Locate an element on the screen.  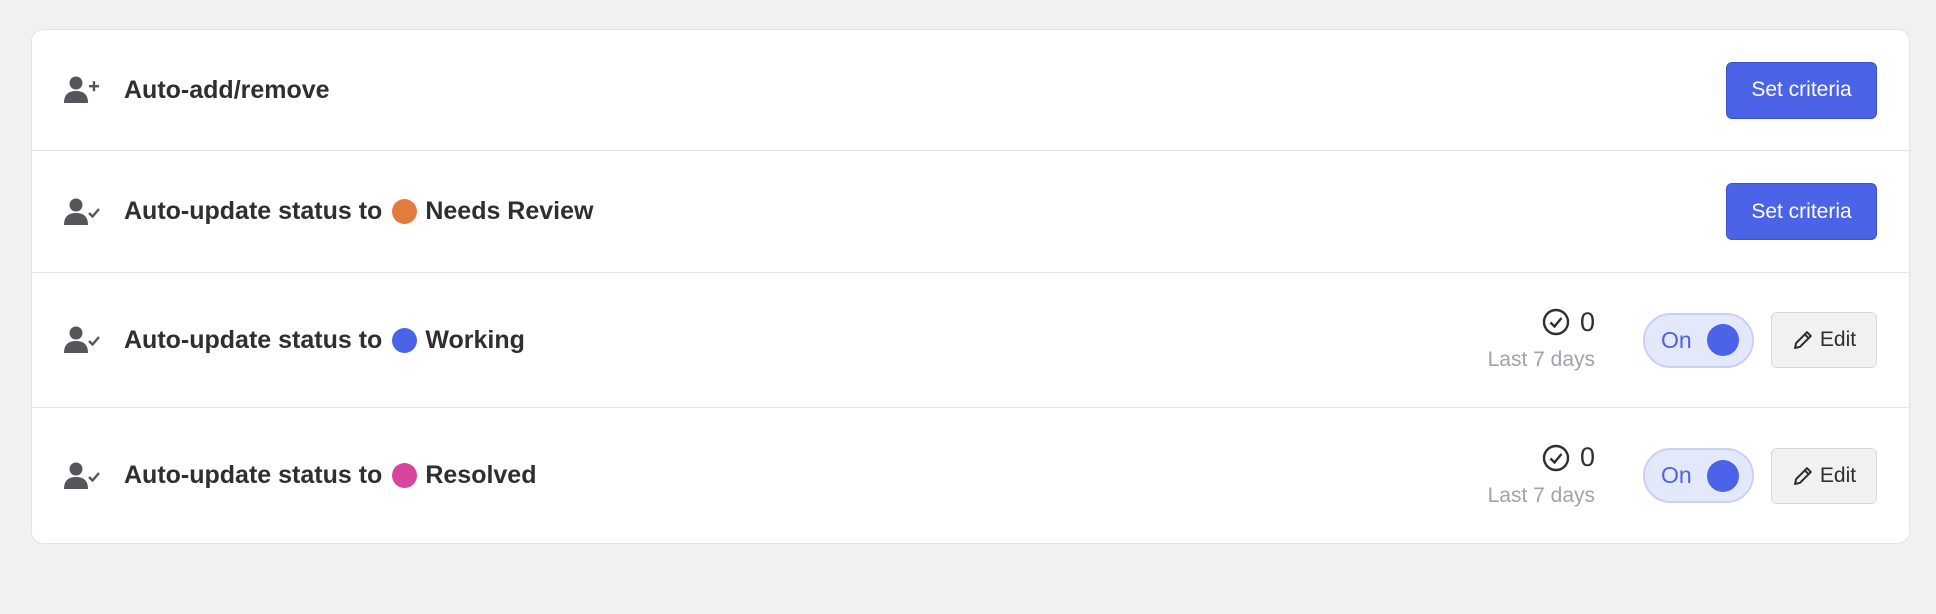
rule-title-group: Auto-update status to Working is located at coordinates (324, 340).